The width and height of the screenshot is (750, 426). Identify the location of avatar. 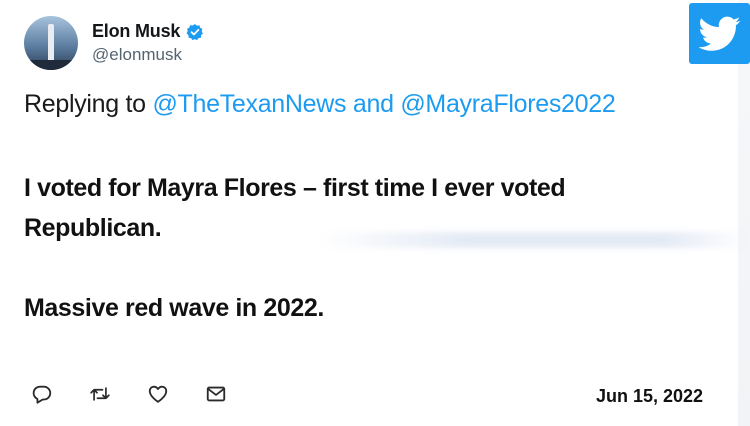
(51, 43).